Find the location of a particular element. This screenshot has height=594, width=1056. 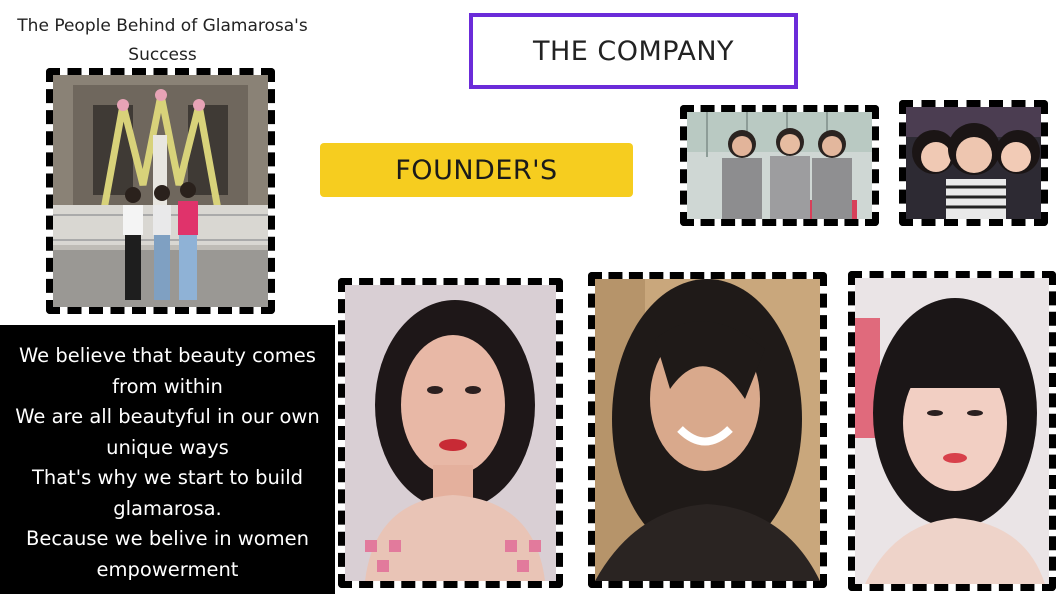

founders-heading-label: FOUNDER'S is located at coordinates (476, 170).